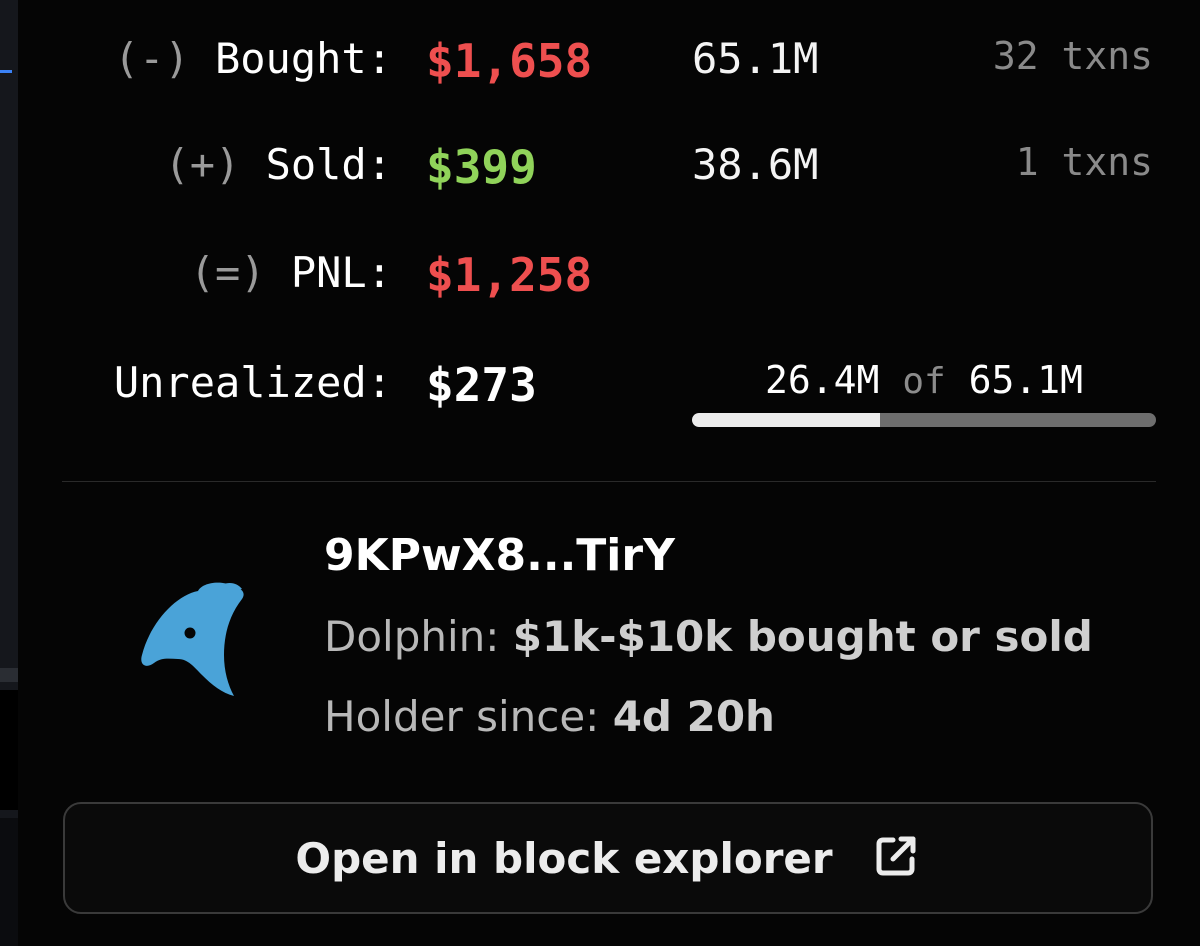 Image resolution: width=1200 pixels, height=946 pixels. What do you see at coordinates (151, 58) in the screenshot?
I see `minus-sign: (-)` at bounding box center [151, 58].